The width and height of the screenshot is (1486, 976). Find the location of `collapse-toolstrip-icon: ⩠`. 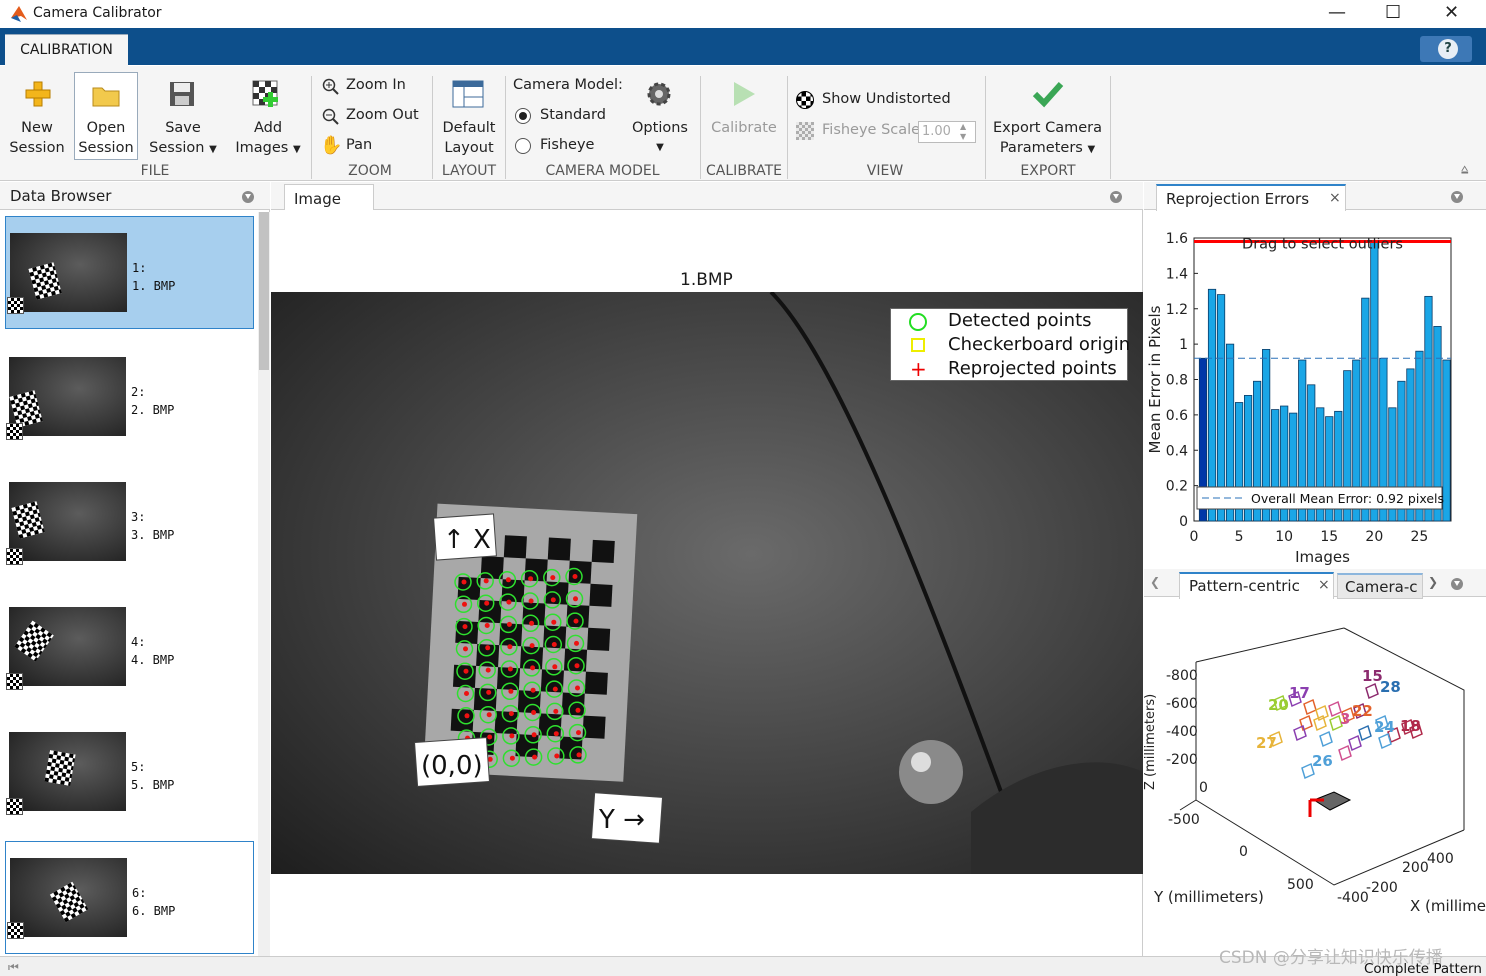

collapse-toolstrip-icon: ⩠ is located at coordinates (1464, 169).